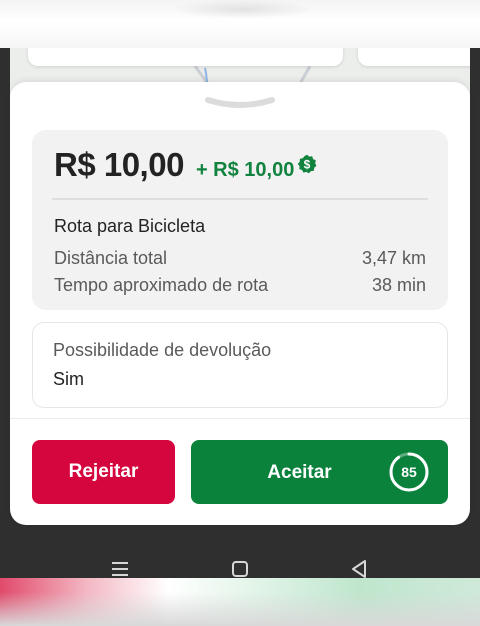 The image size is (480, 626). What do you see at coordinates (130, 226) in the screenshot?
I see `route-type-title: Rota para Bicicleta` at bounding box center [130, 226].